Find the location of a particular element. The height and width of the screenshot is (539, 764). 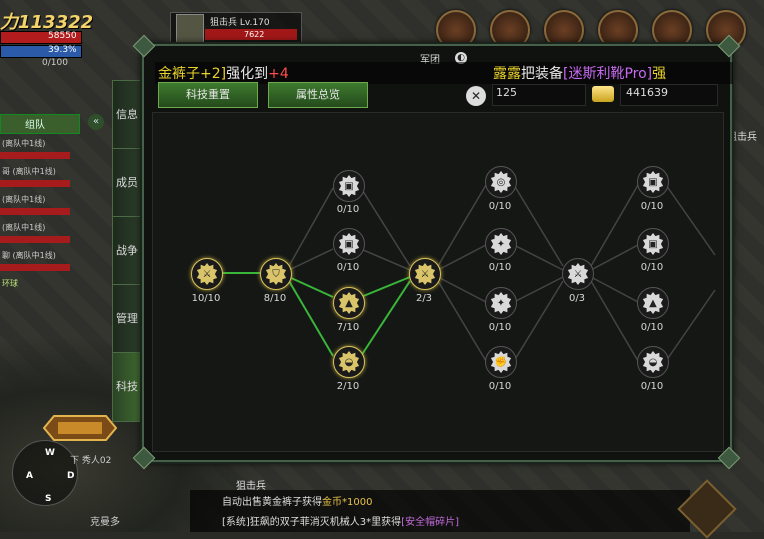

tech-node-fist-icon: ✊ is located at coordinates (501, 362).